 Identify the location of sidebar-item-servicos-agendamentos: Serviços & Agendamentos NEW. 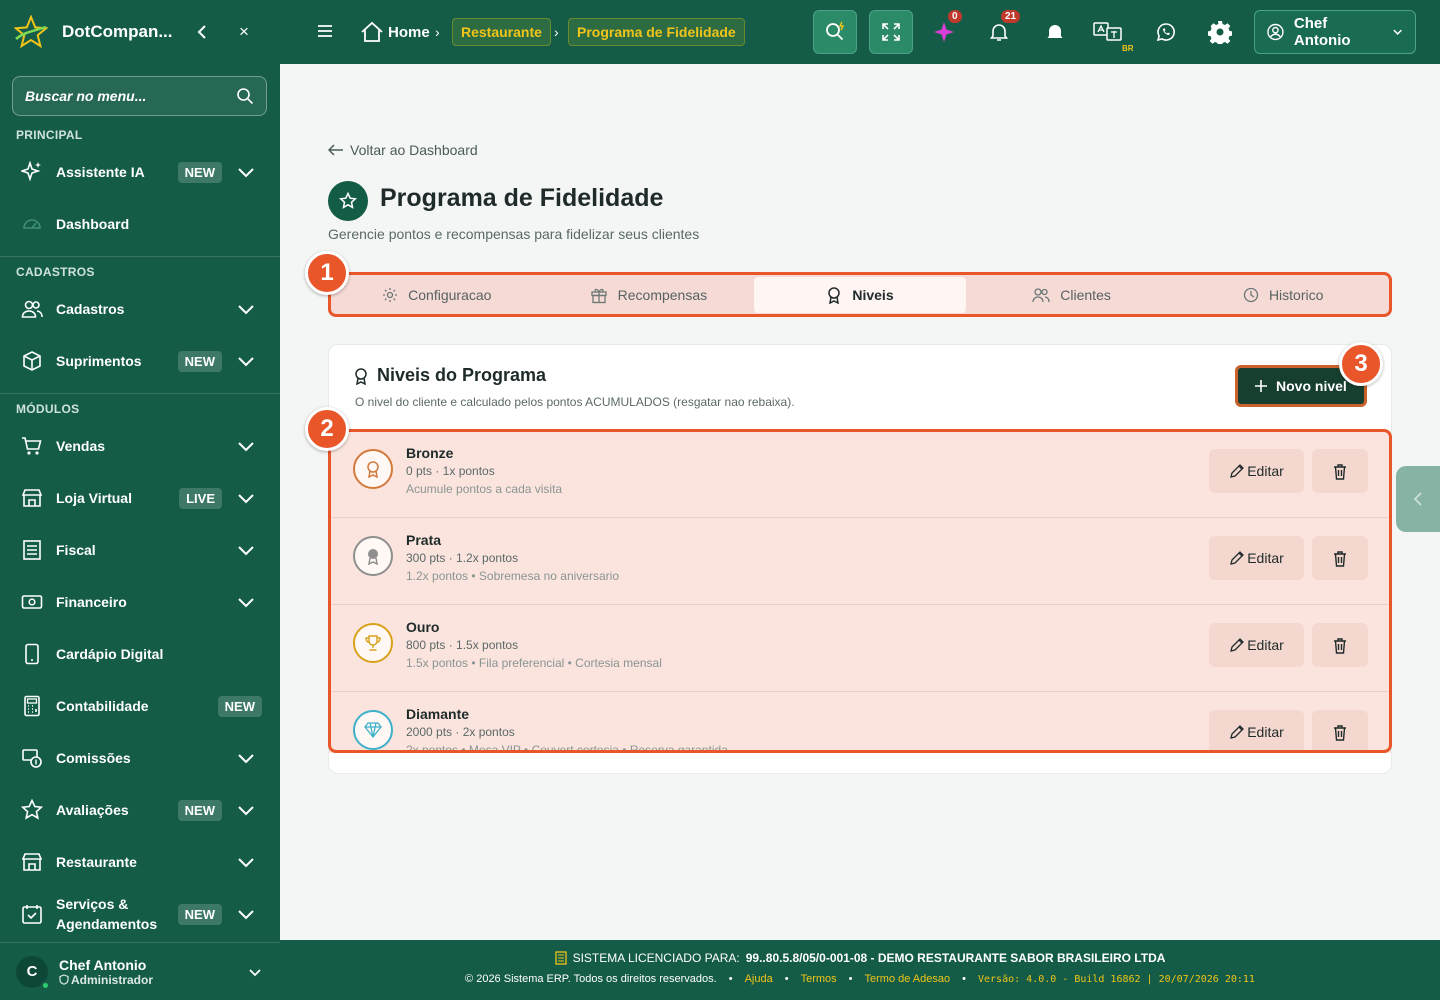
(140, 914).